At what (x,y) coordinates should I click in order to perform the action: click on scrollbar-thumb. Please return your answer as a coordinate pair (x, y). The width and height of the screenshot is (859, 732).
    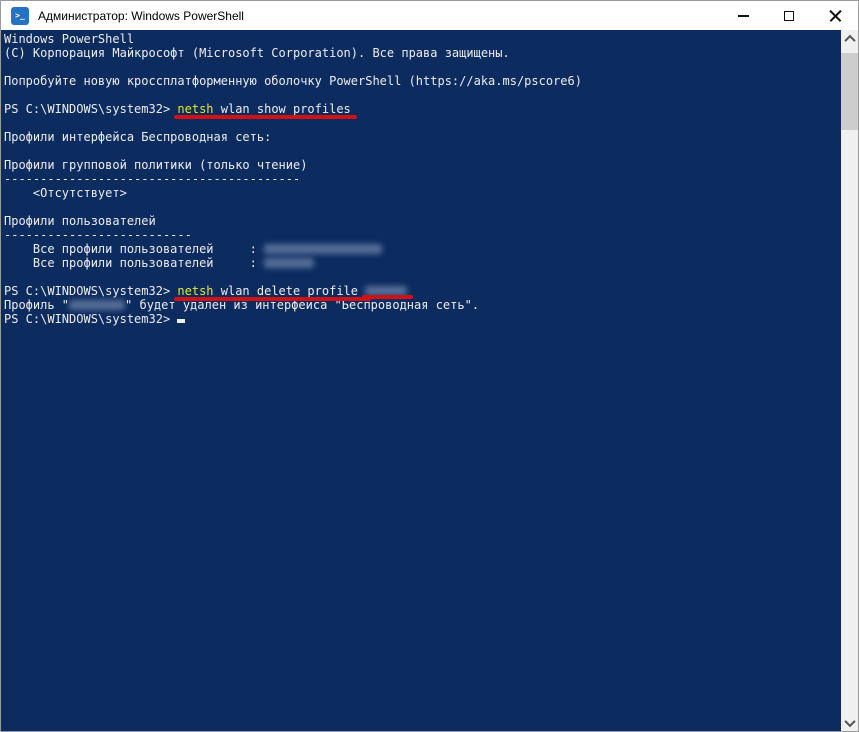
    Looking at the image, I should click on (849, 91).